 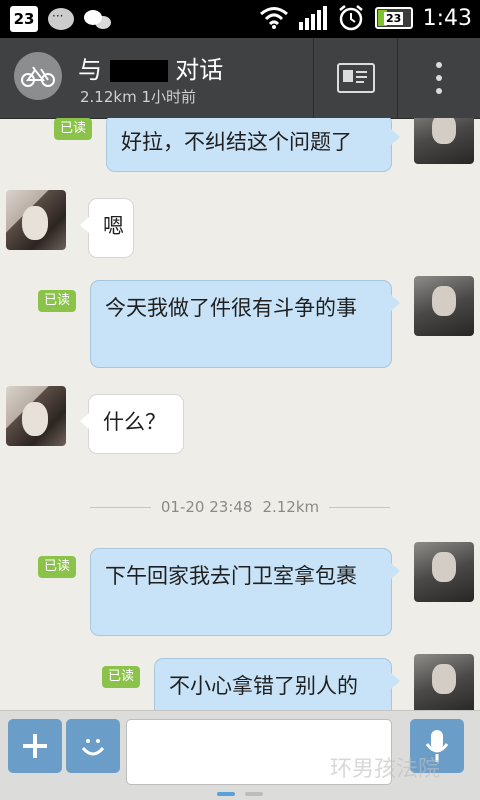 I want to click on chat-header: 与 对话 2.12km 1小时前, so click(x=240, y=78).